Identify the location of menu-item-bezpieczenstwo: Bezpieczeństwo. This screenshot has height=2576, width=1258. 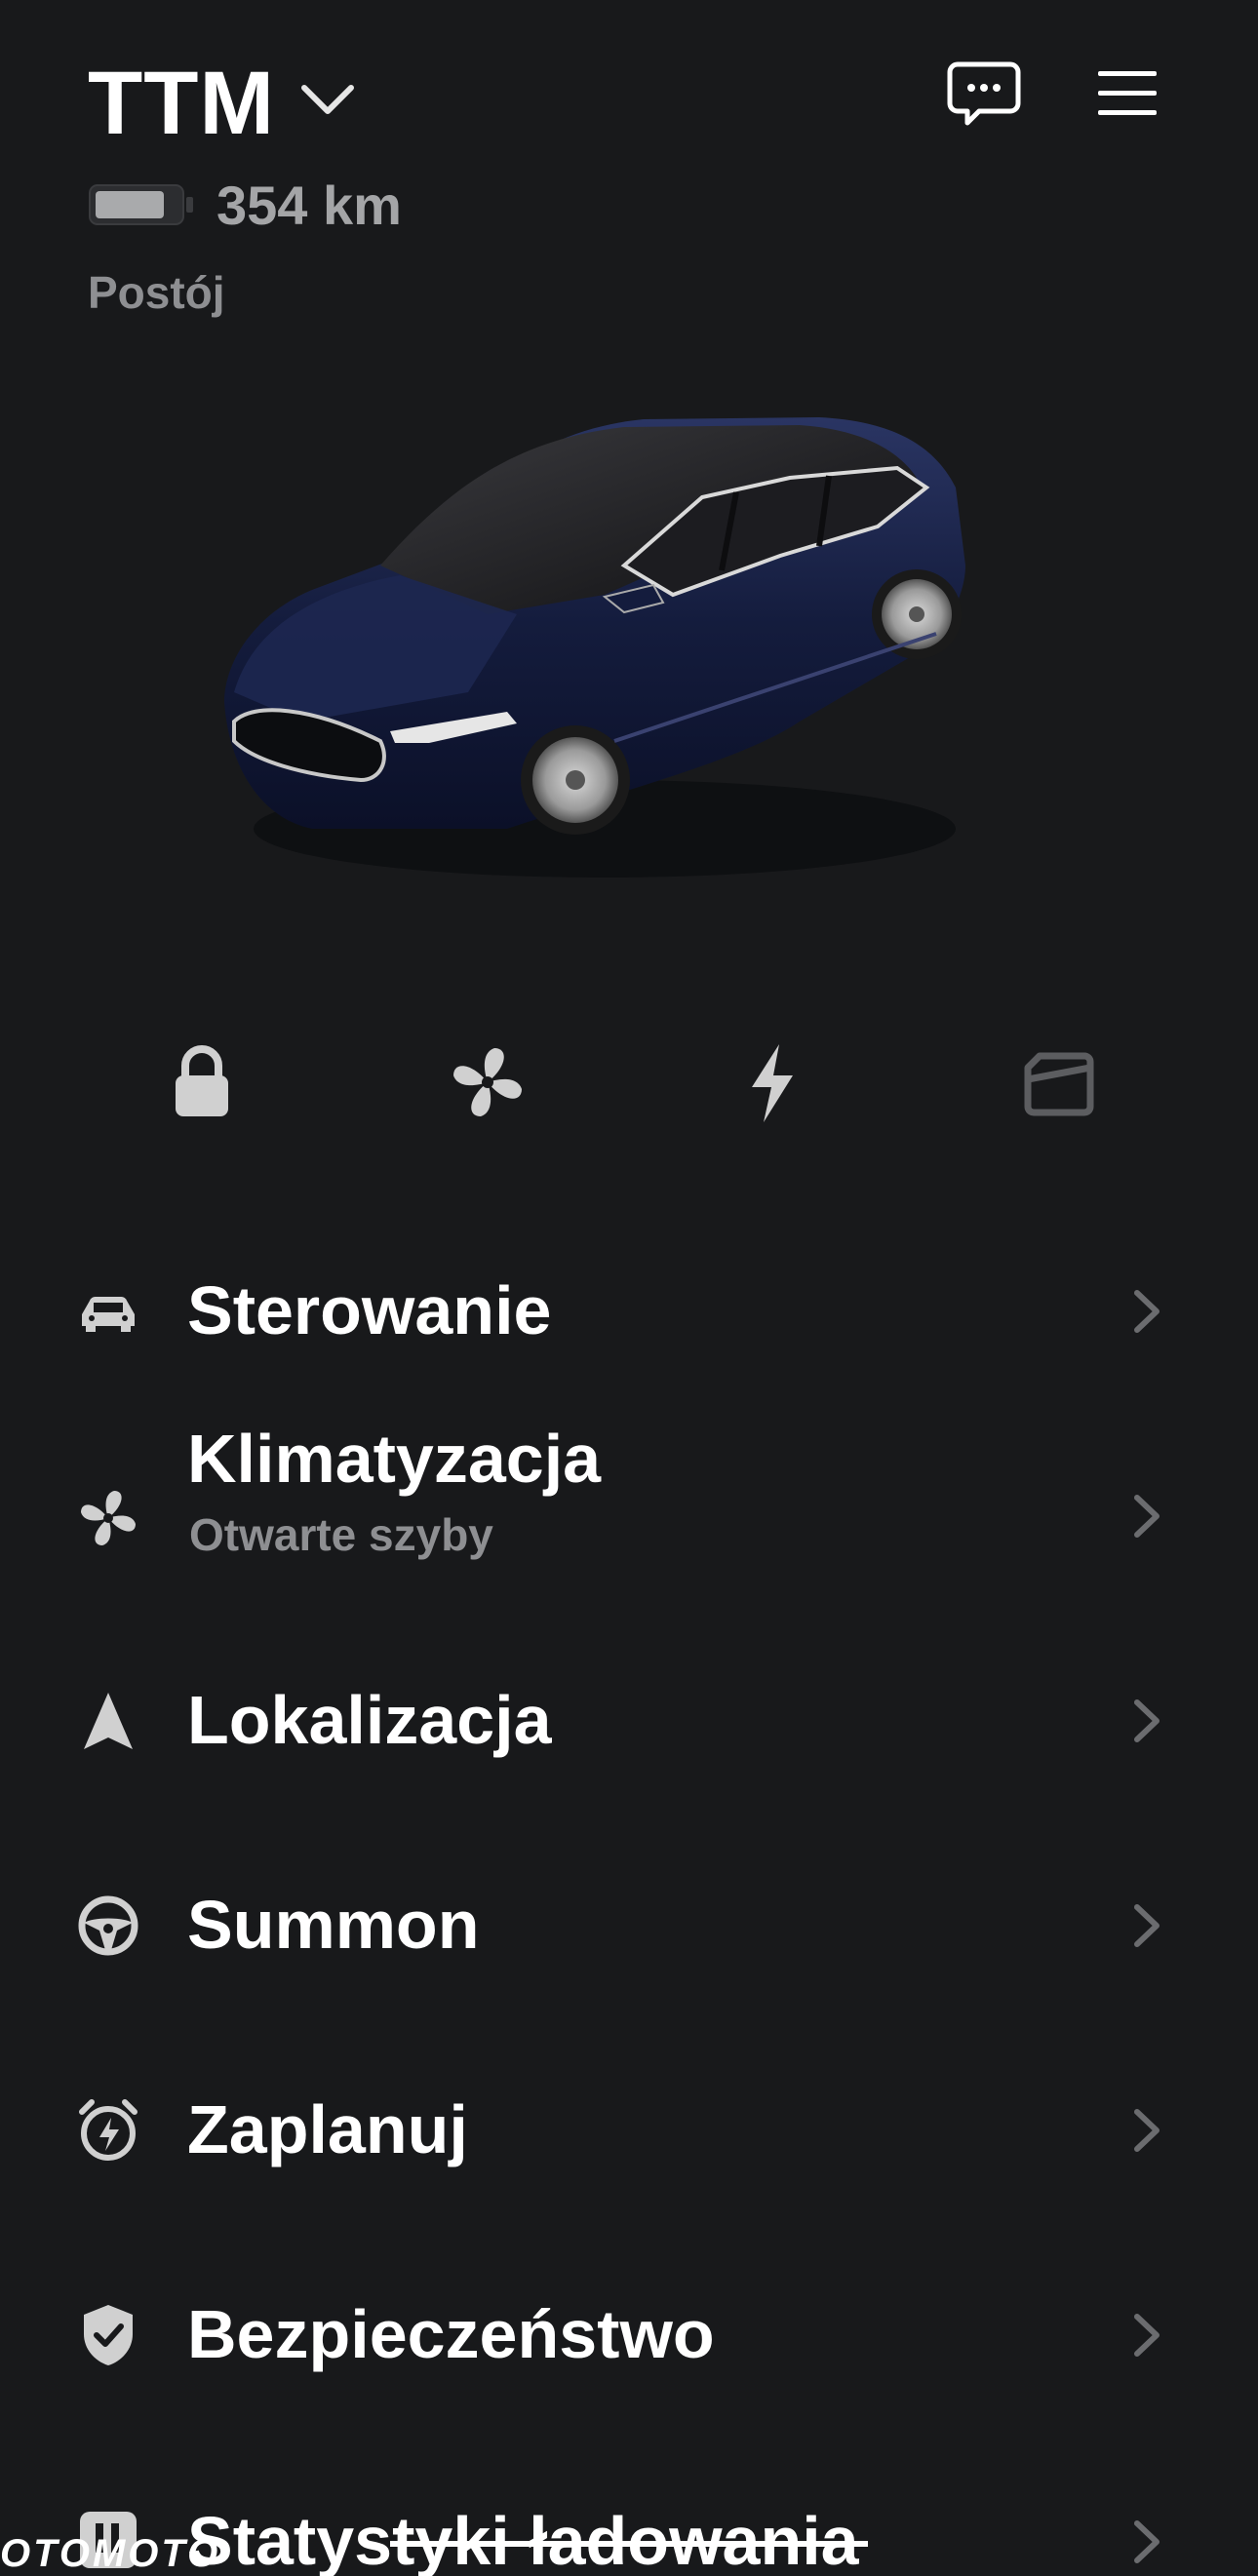
(629, 2335).